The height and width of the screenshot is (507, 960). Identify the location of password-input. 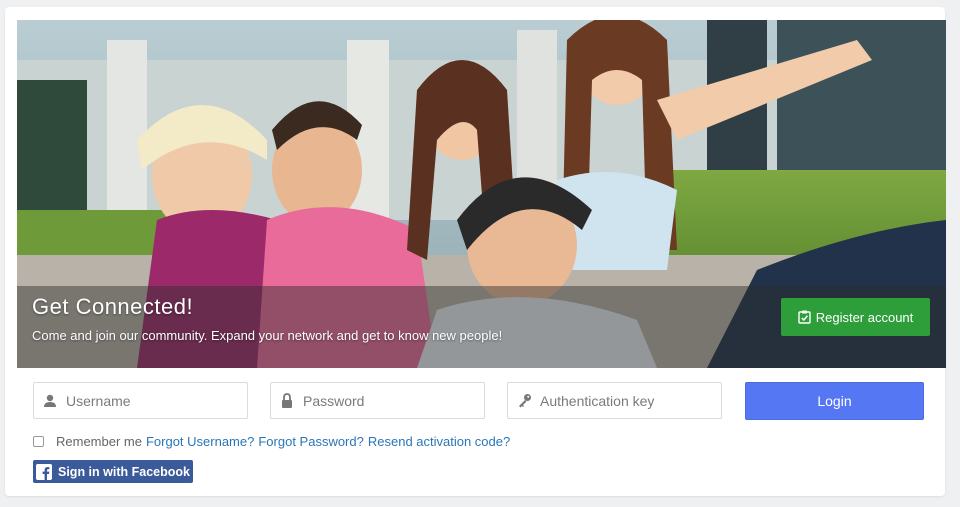
(393, 400).